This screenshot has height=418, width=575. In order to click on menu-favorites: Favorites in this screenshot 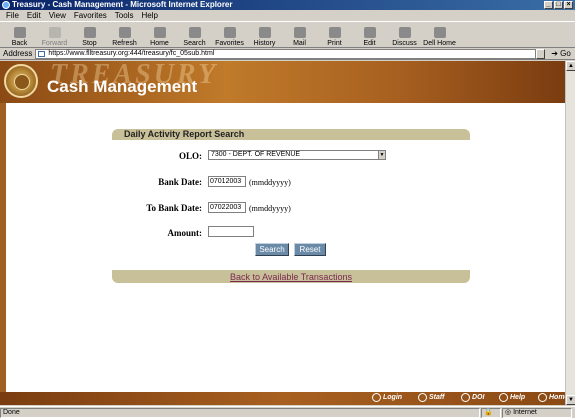, I will do `click(90, 15)`.